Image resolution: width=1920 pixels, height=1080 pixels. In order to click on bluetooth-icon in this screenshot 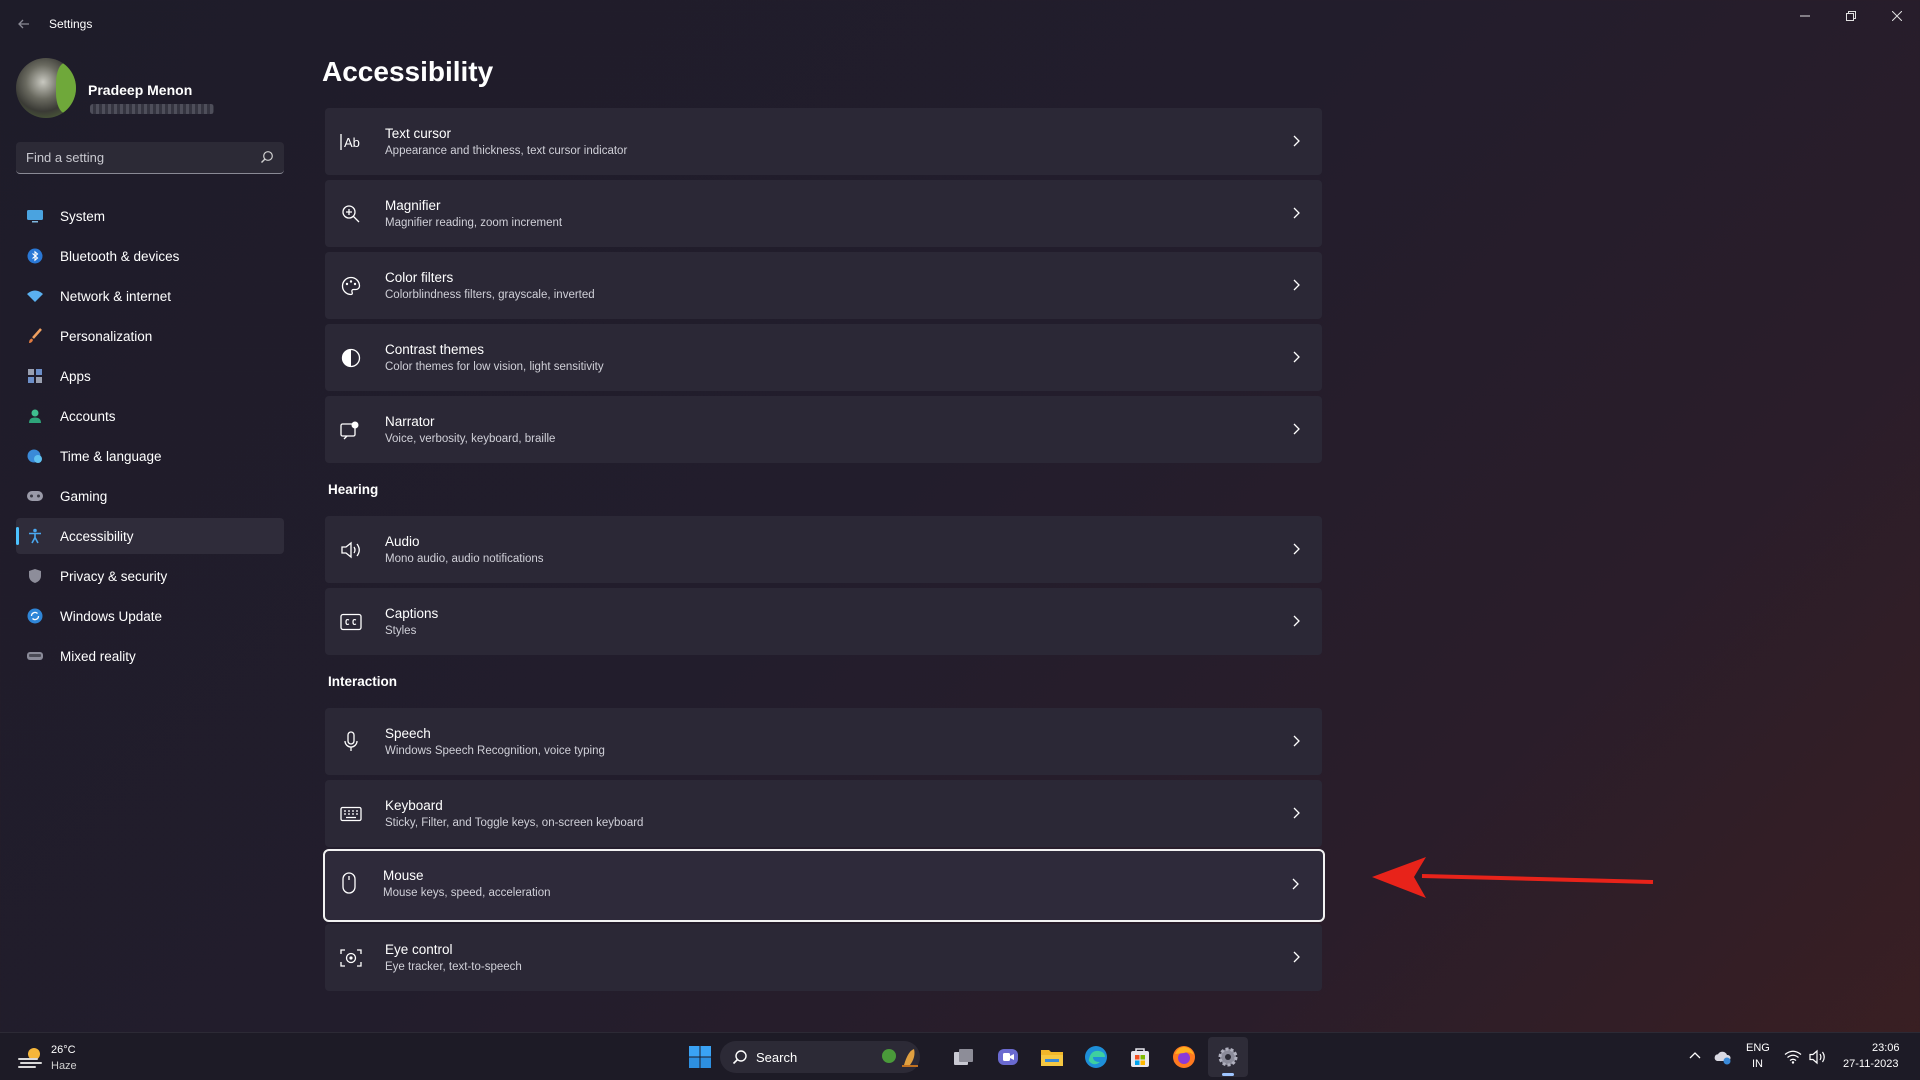, I will do `click(35, 256)`.